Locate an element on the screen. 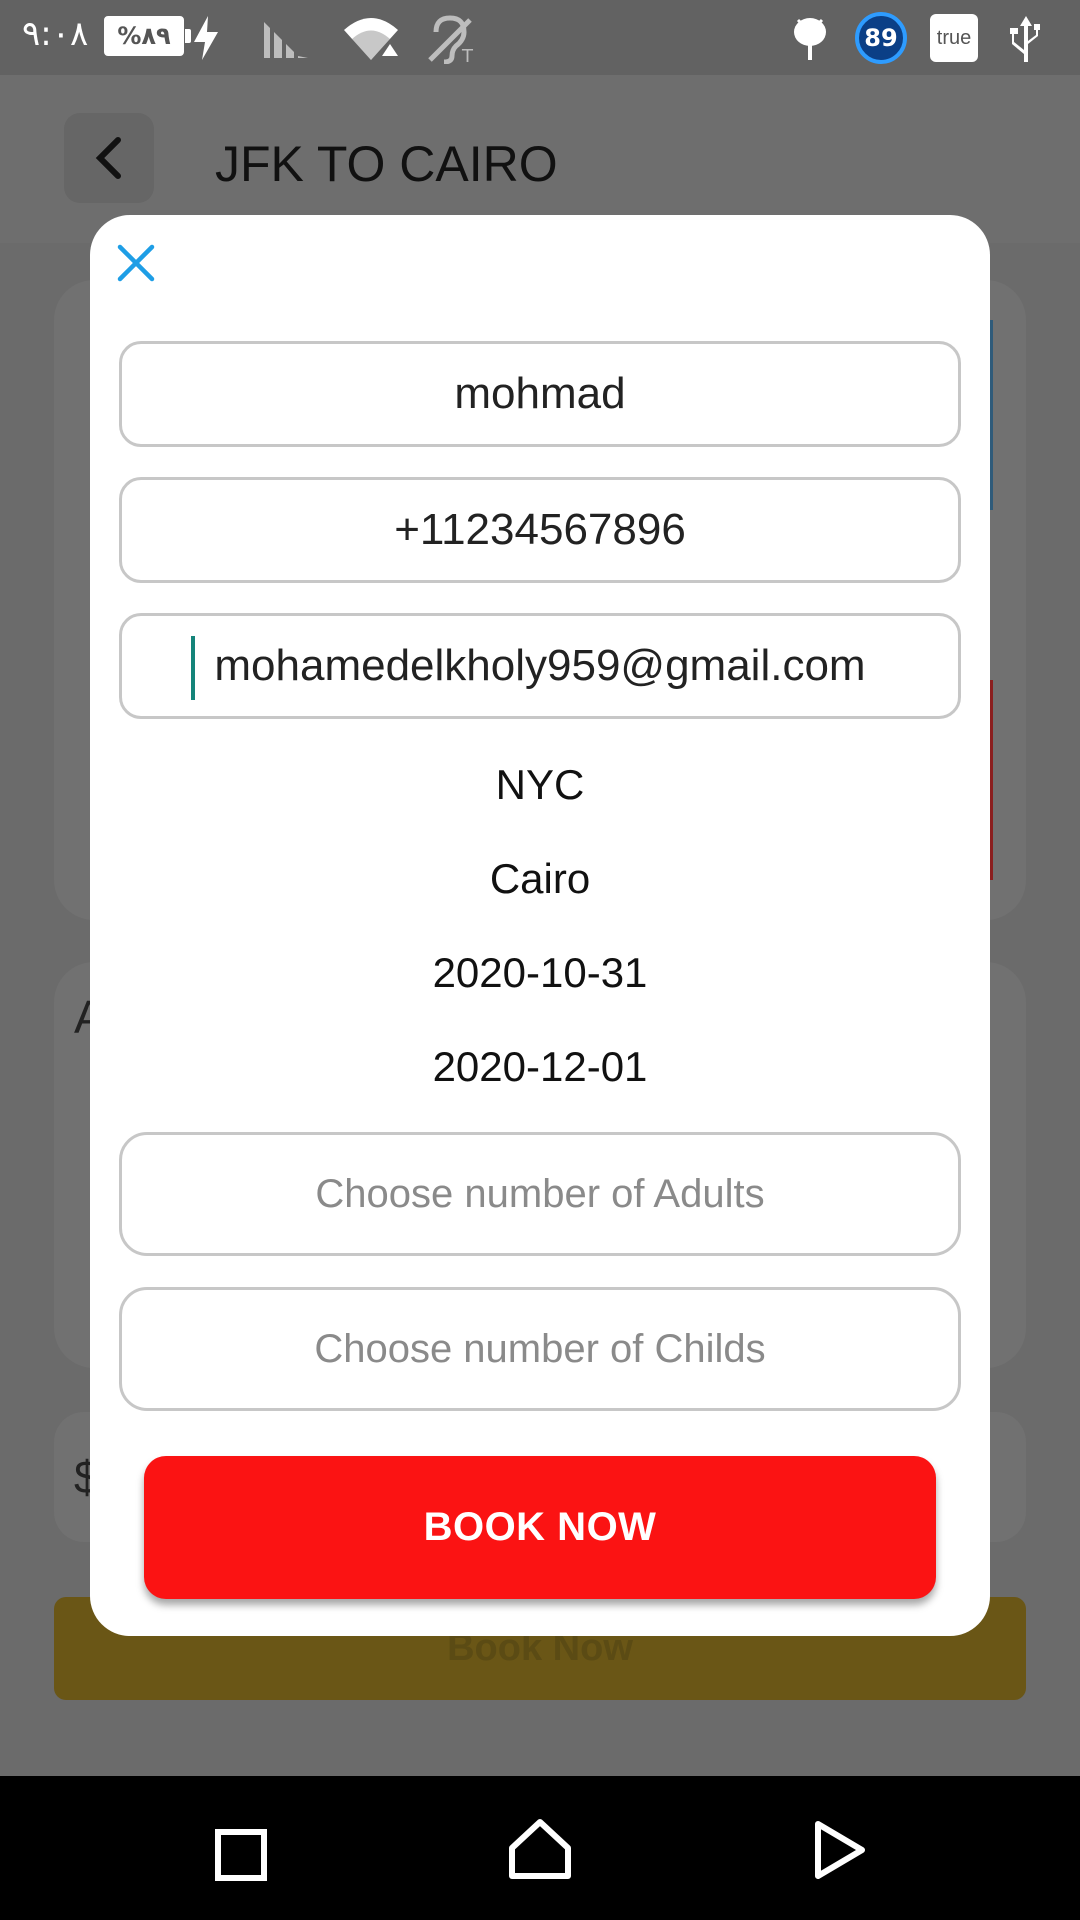  wifi-icon is located at coordinates (371, 39).